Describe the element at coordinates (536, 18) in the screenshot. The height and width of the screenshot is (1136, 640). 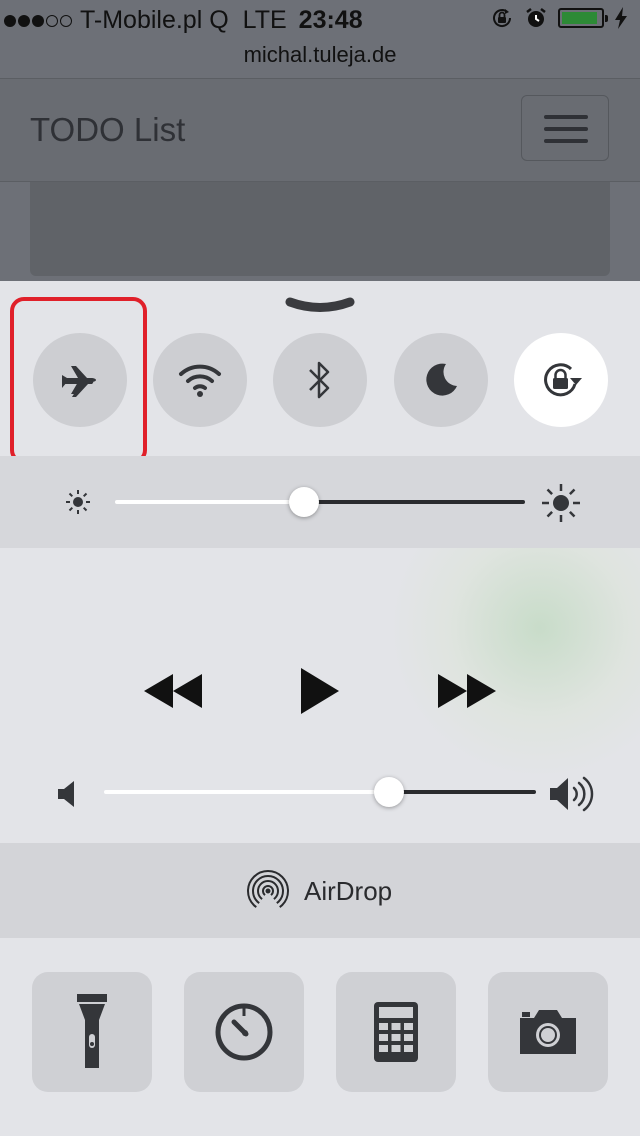
I see `alarm-icon` at that location.